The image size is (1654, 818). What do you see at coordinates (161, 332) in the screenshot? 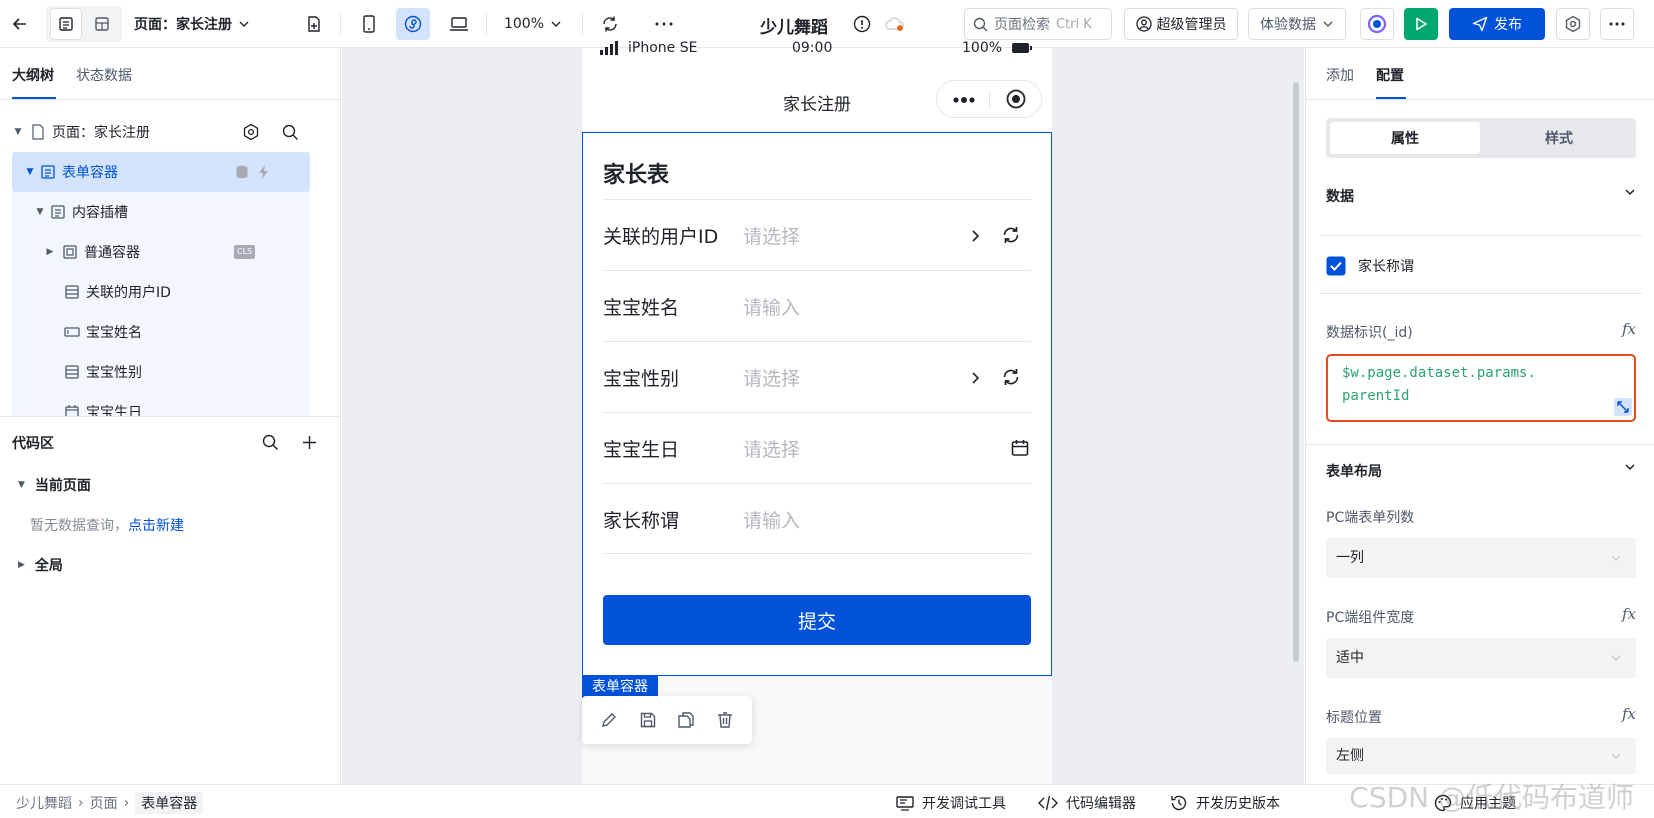
I see `tree-node-field: 宝宝姓名` at bounding box center [161, 332].